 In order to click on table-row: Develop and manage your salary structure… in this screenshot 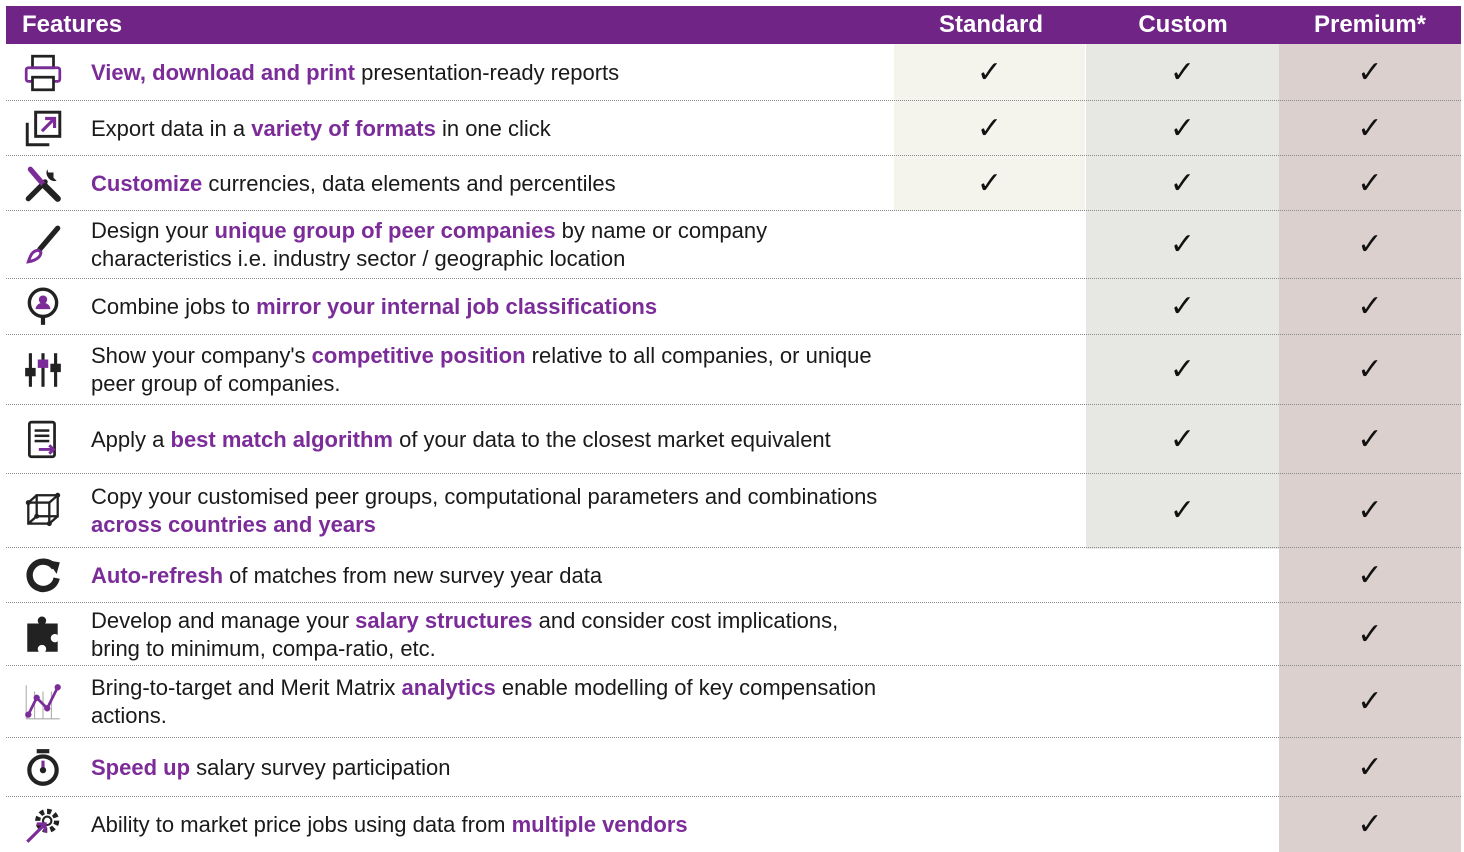, I will do `click(732, 634)`.